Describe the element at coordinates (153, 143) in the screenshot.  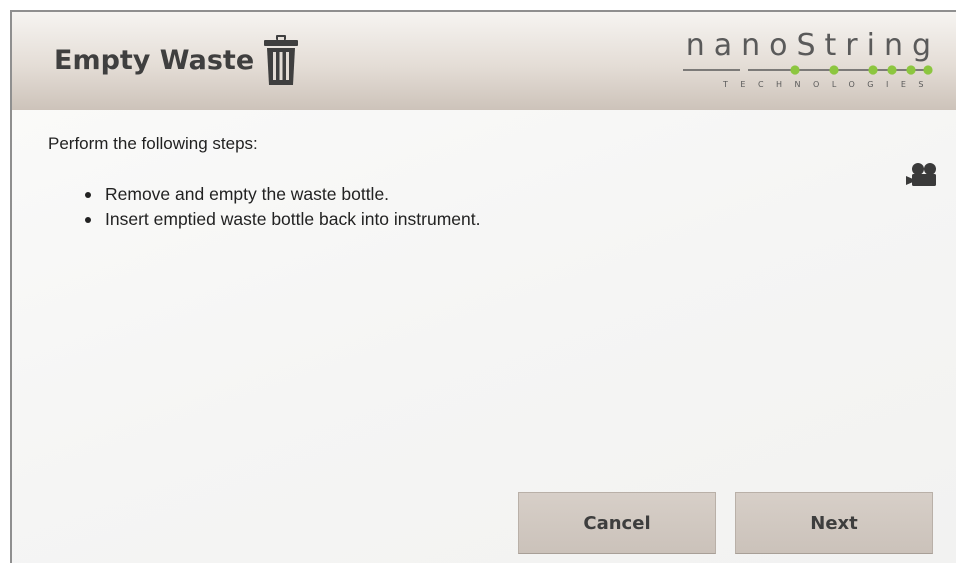
I see `instructions-intro: Perform the following steps:` at that location.